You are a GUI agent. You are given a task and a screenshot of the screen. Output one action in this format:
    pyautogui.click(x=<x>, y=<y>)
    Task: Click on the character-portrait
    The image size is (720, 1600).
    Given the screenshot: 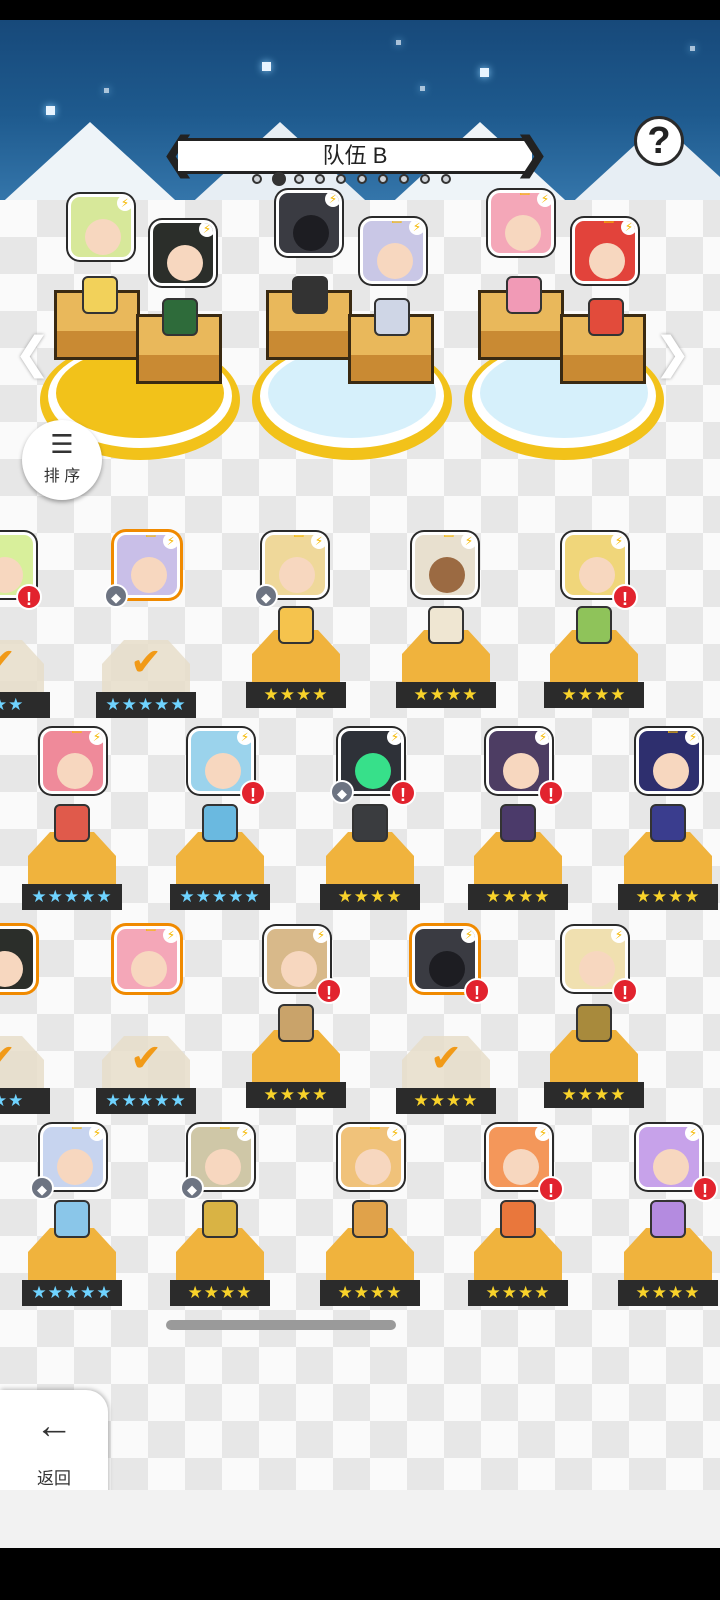 What is the action you would take?
    pyautogui.click(x=18, y=959)
    